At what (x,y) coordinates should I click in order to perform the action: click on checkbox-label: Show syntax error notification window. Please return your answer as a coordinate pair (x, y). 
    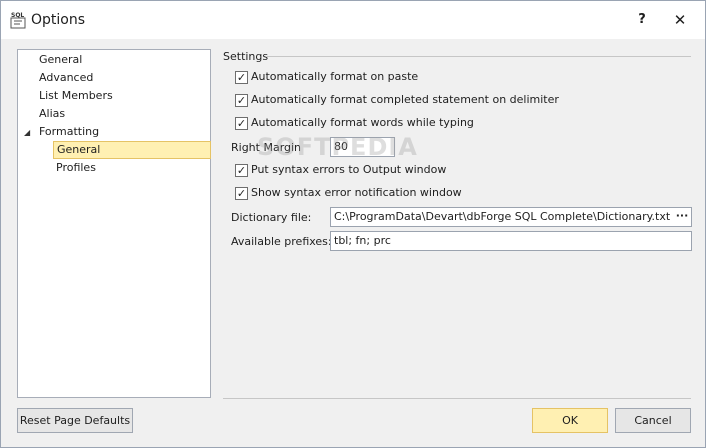
    Looking at the image, I should click on (356, 192).